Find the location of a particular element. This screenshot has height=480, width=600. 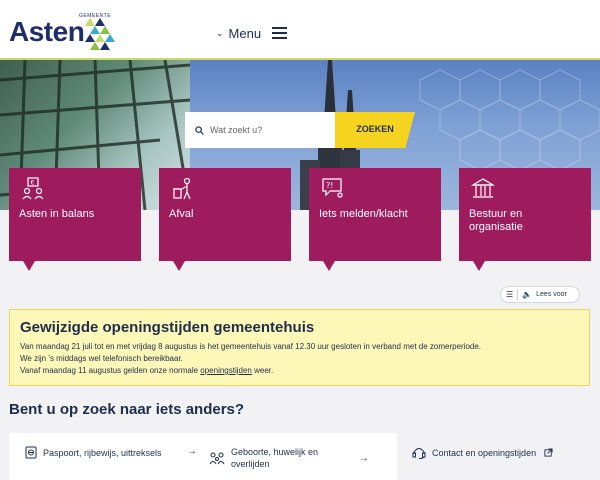

link-geboorte: Geboorte, huwelijk en overlijden → is located at coordinates (294, 458).